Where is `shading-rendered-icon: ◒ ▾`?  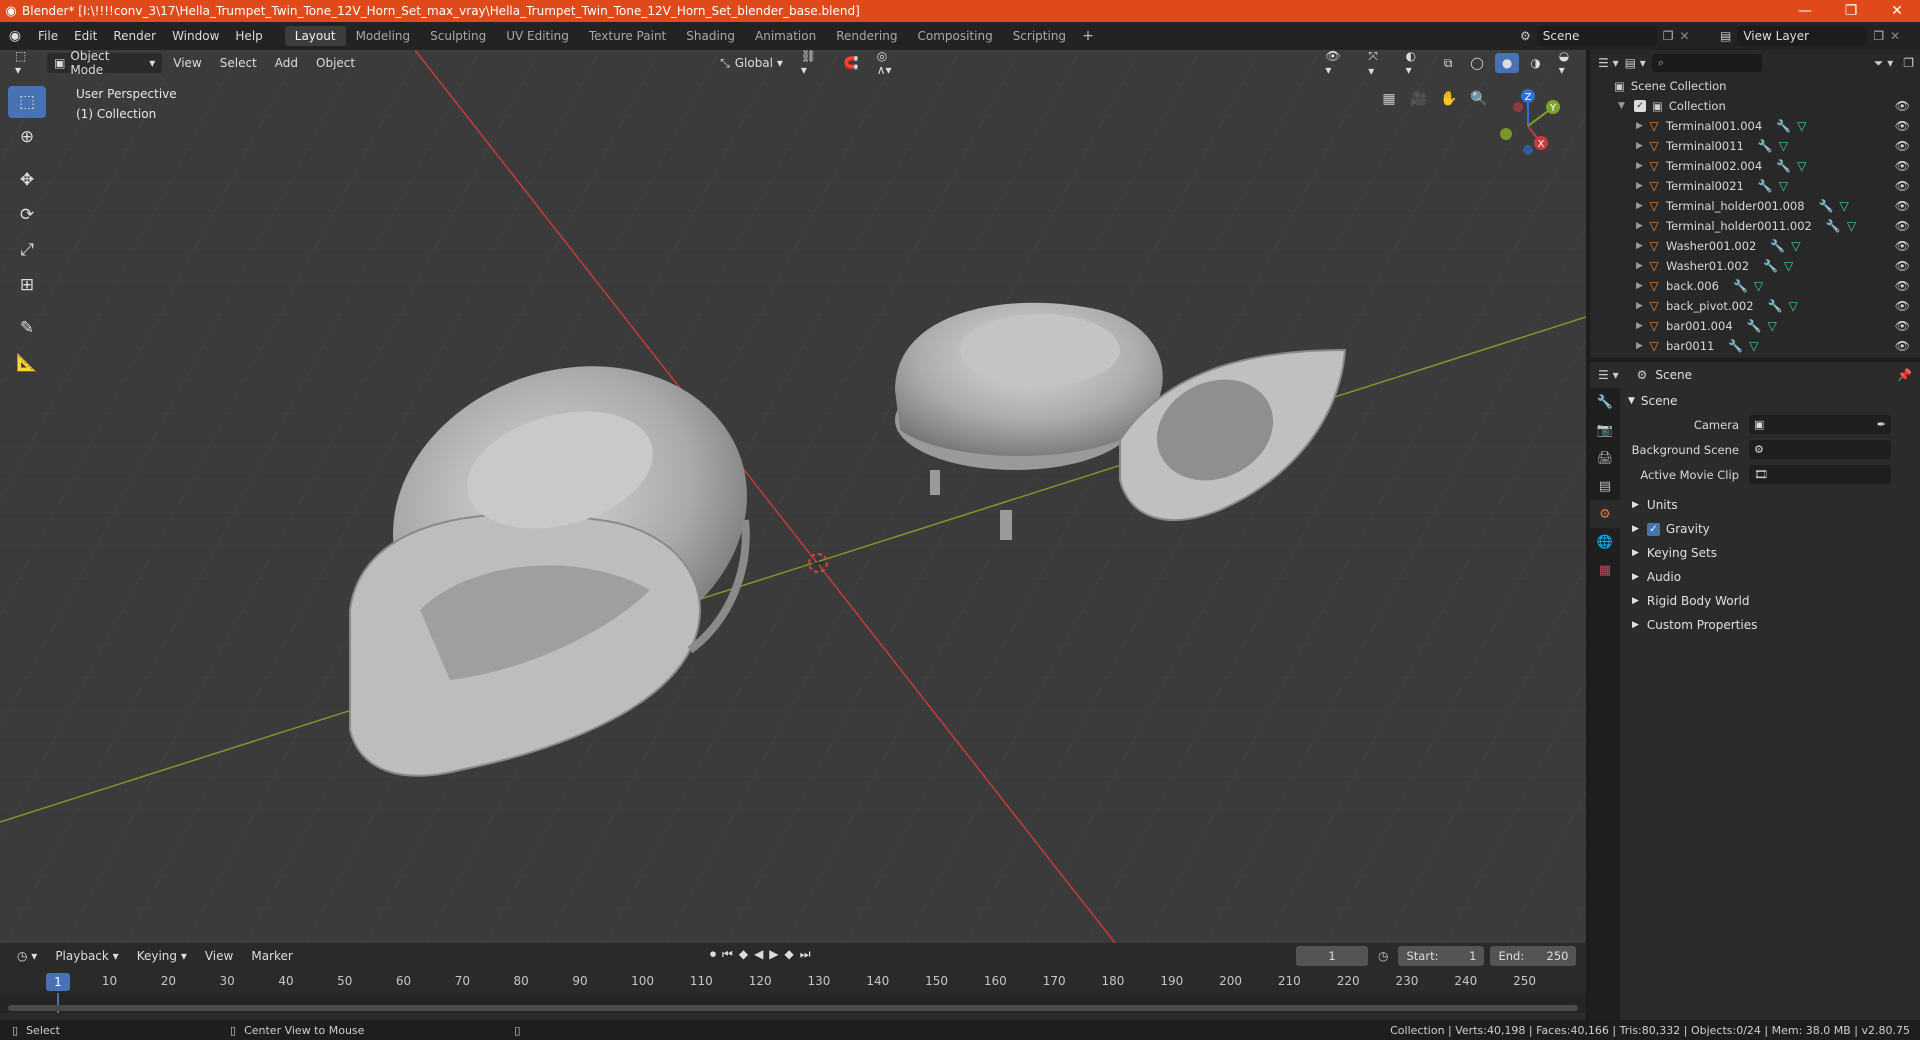
shading-rendered-icon: ◒ ▾ is located at coordinates (1569, 63).